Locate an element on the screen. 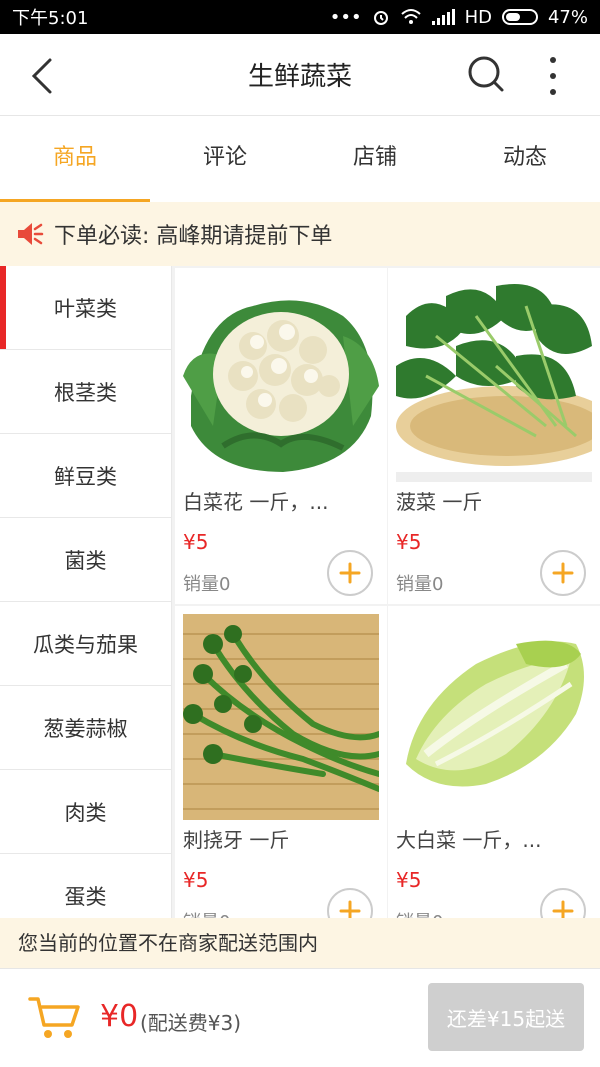 The height and width of the screenshot is (1067, 600). dots-icon: ••• is located at coordinates (345, 17).